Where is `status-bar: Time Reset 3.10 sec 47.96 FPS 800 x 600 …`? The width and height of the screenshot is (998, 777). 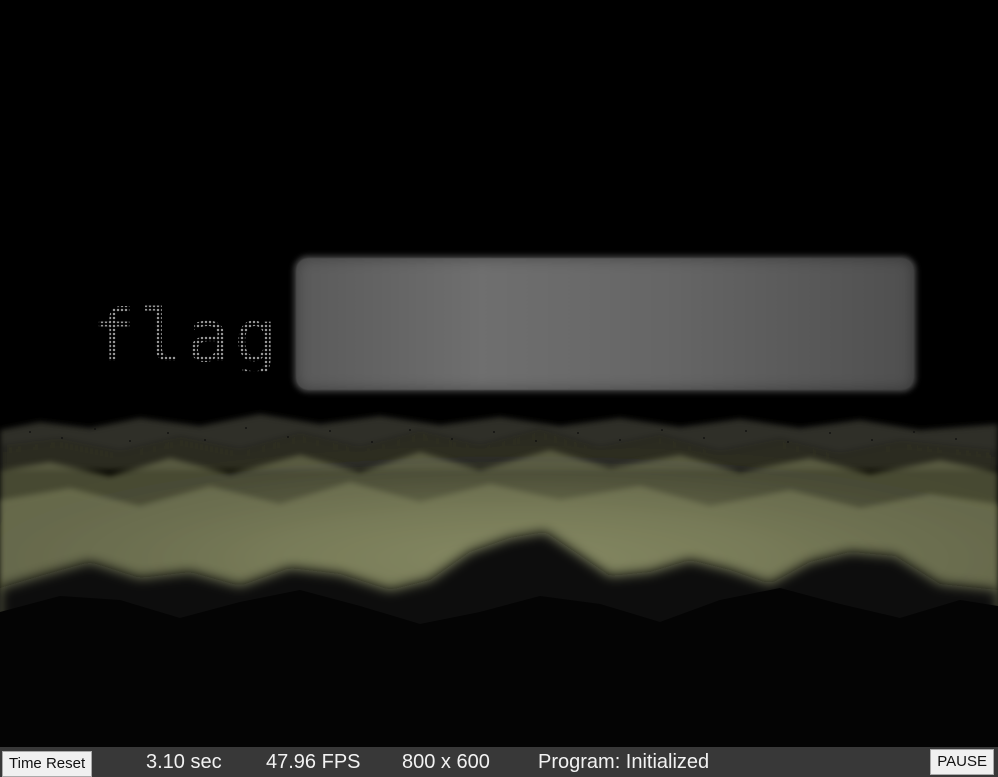
status-bar: Time Reset 3.10 sec 47.96 FPS 800 x 600 … is located at coordinates (499, 762).